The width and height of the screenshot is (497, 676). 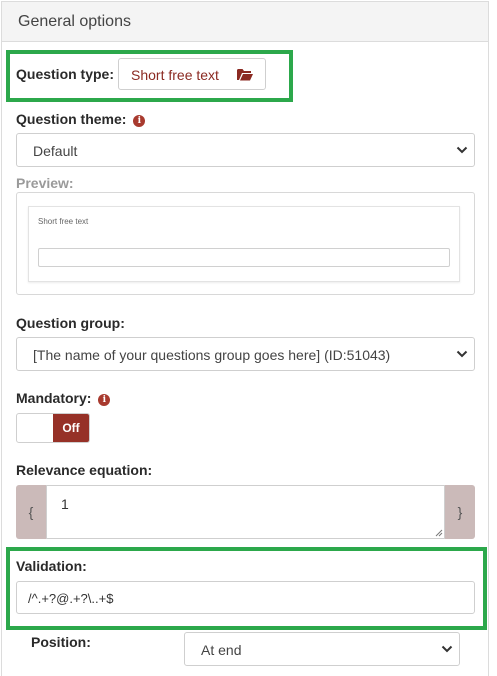 What do you see at coordinates (74, 21) in the screenshot?
I see `panel-title: General options` at bounding box center [74, 21].